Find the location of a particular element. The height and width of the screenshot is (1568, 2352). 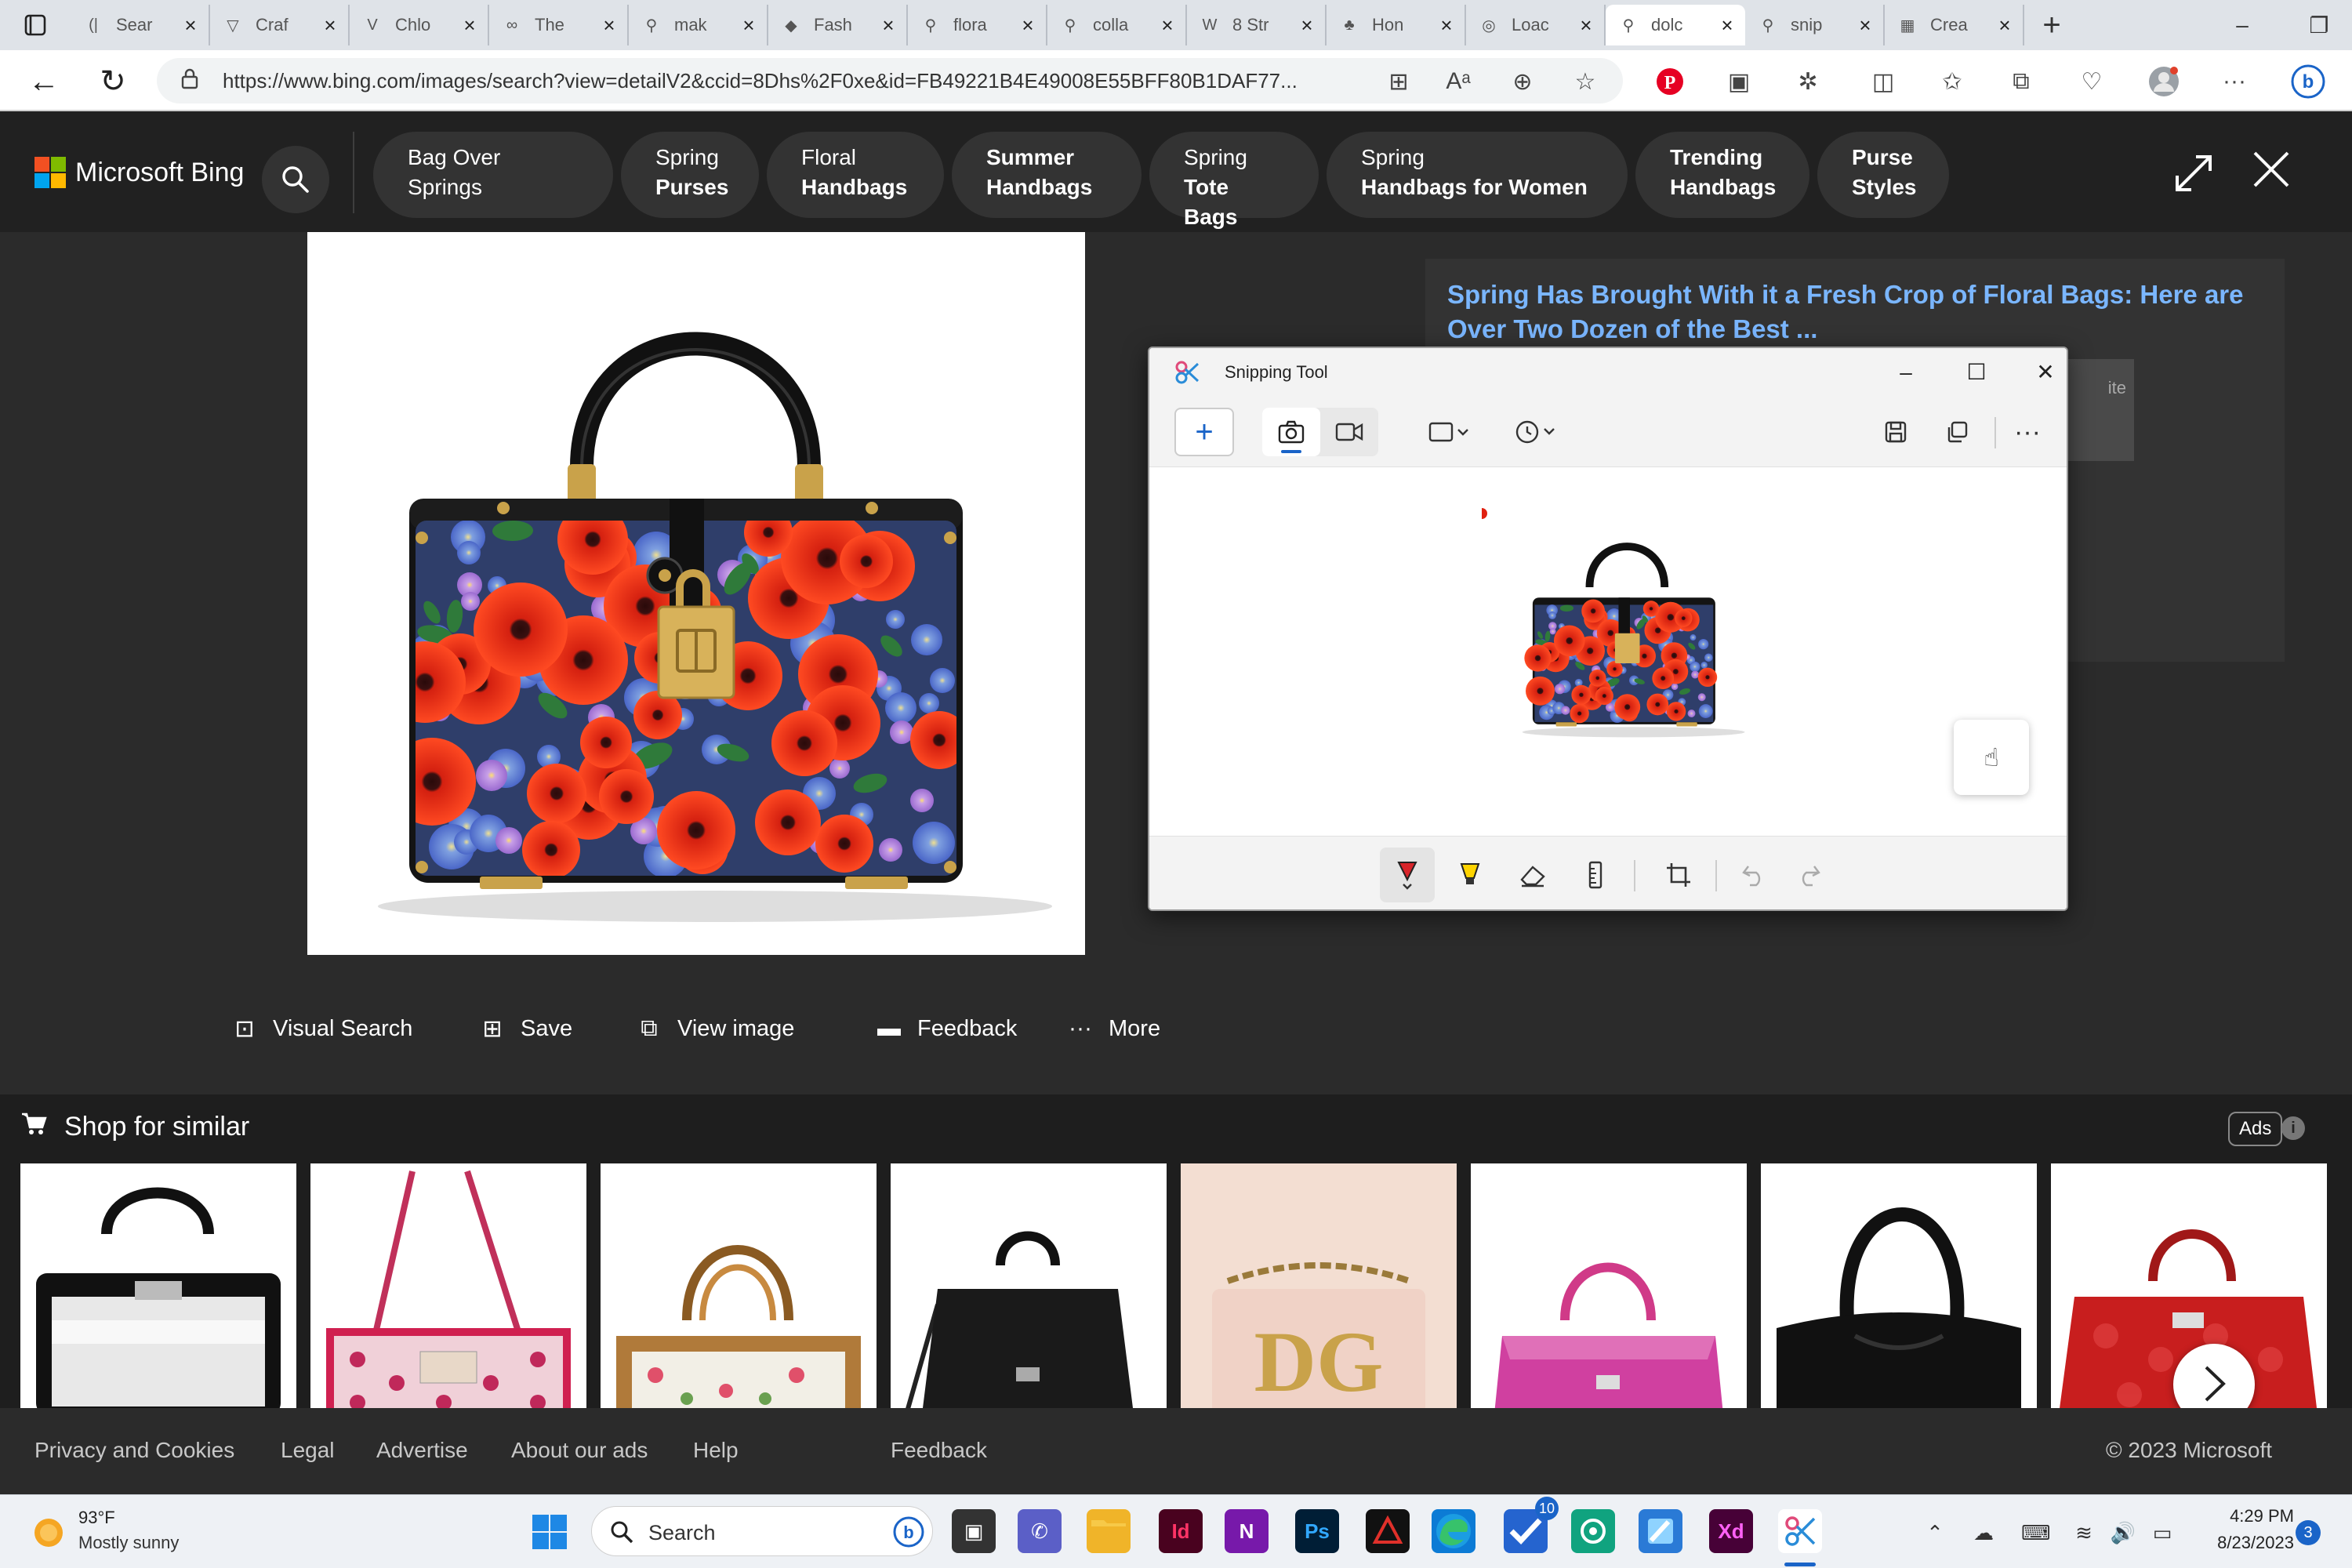

extension-icon: ▣ is located at coordinates (1739, 81).